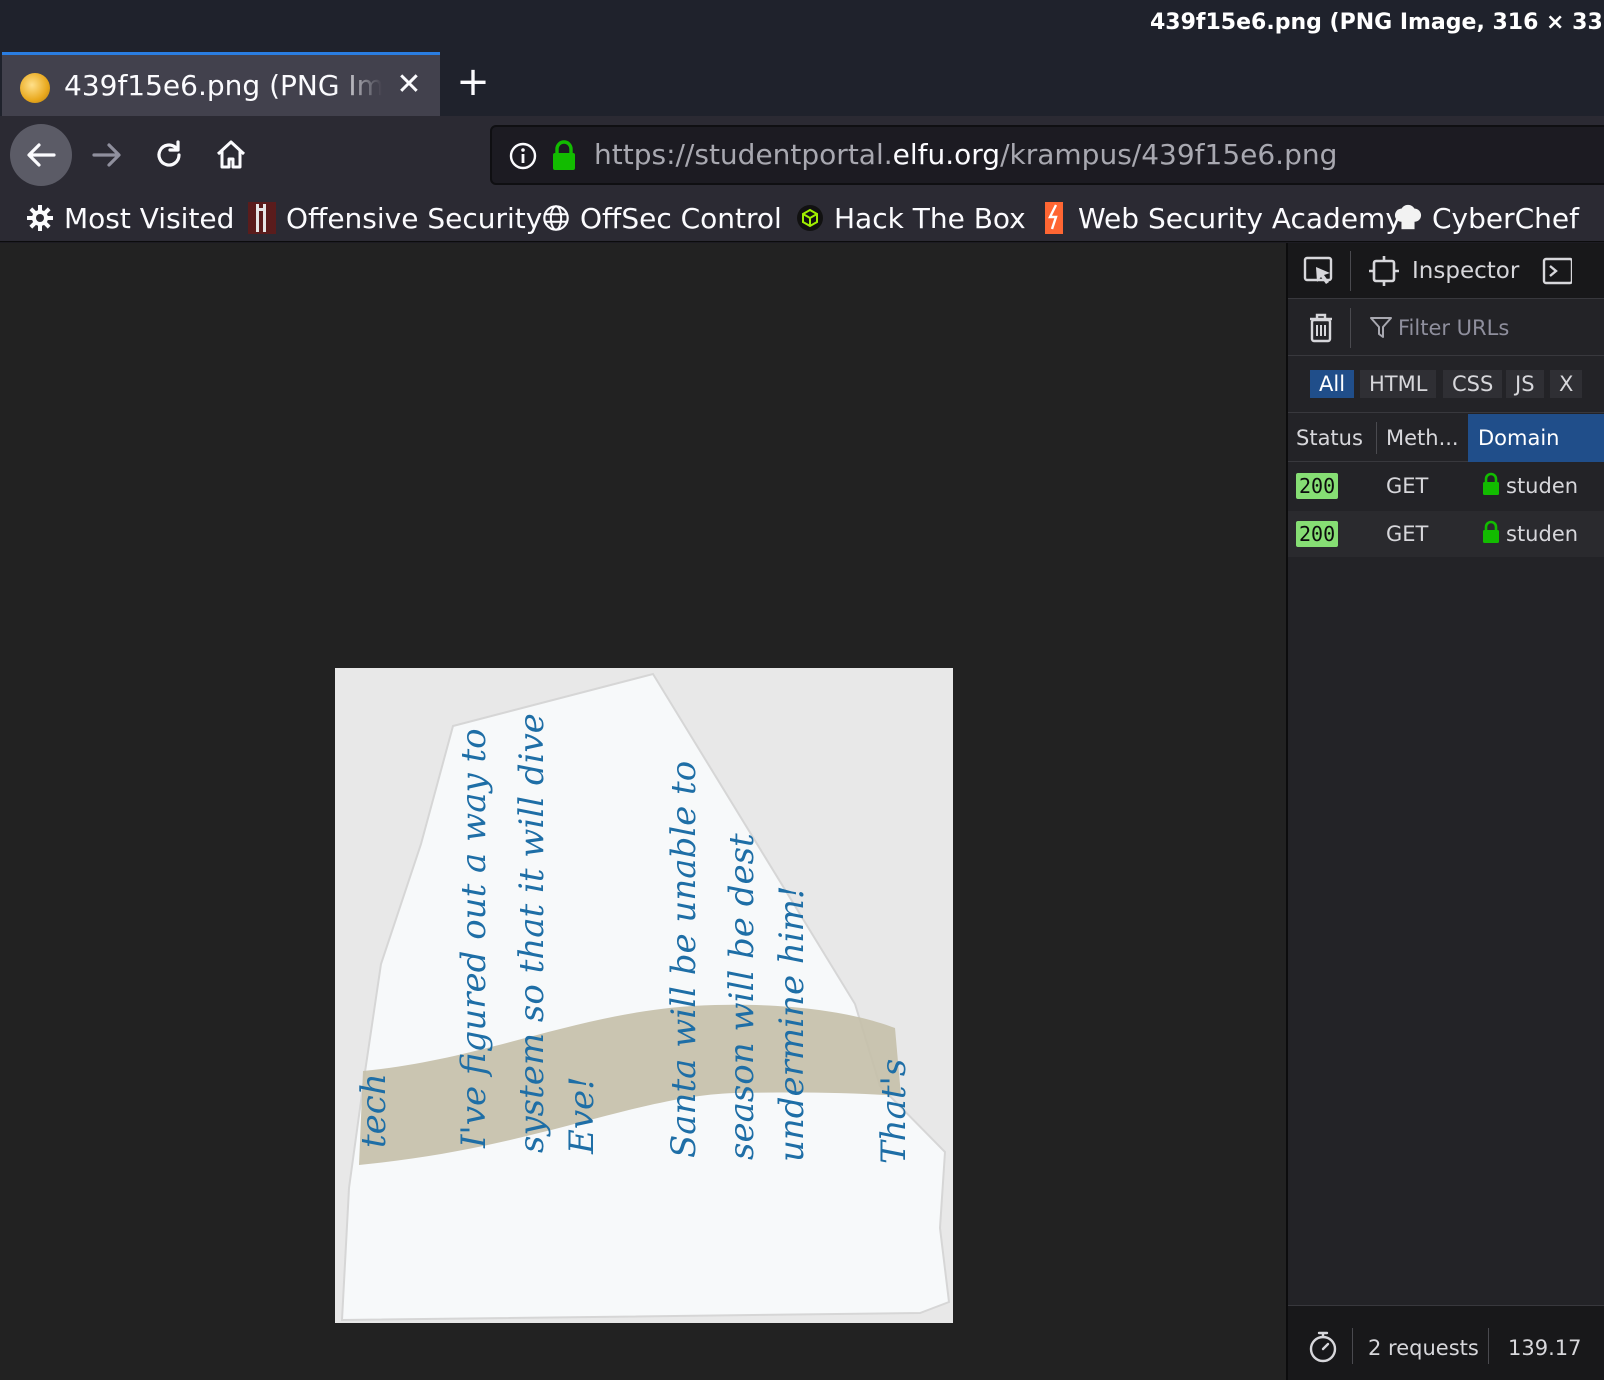  Describe the element at coordinates (262, 218) in the screenshot. I see `offsec-icon` at that location.